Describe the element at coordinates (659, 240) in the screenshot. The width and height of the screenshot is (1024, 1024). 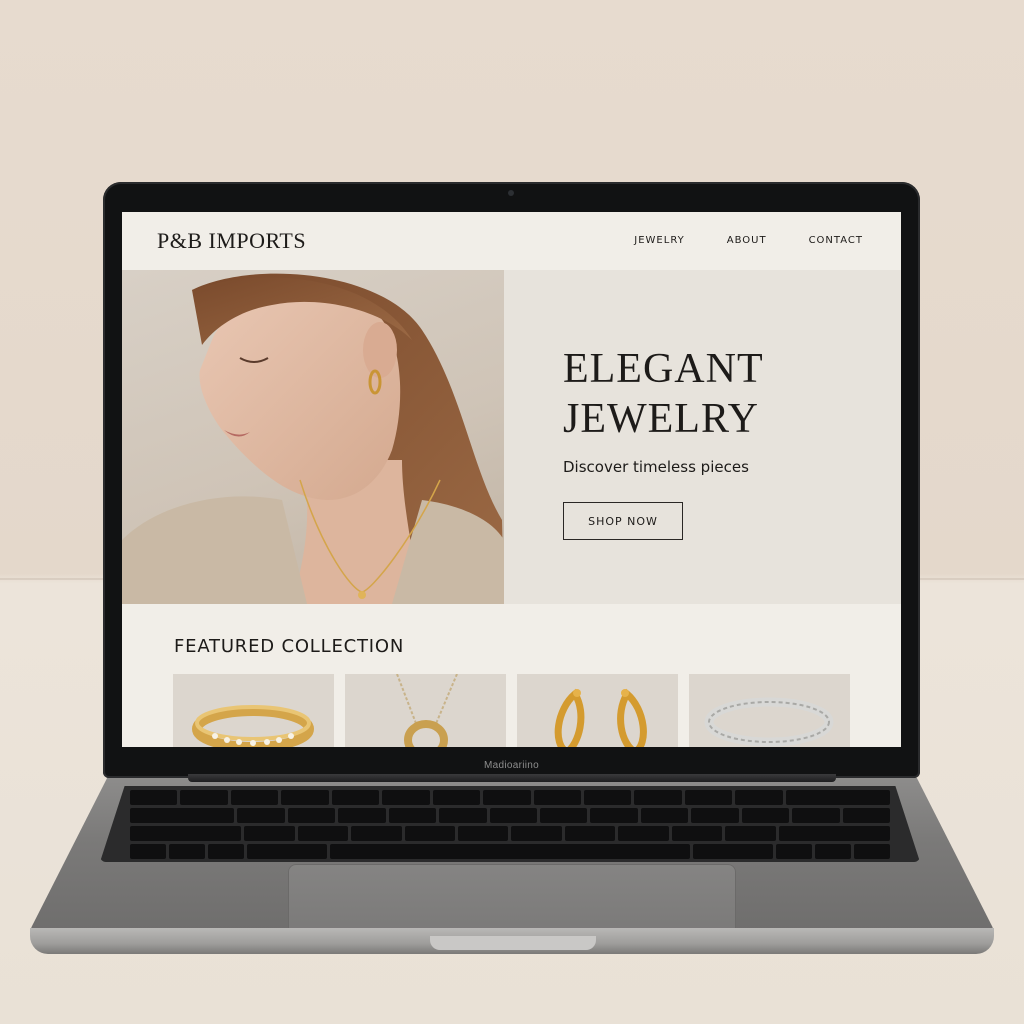
I see `nav-link-jewelry: JEWELRY` at that location.